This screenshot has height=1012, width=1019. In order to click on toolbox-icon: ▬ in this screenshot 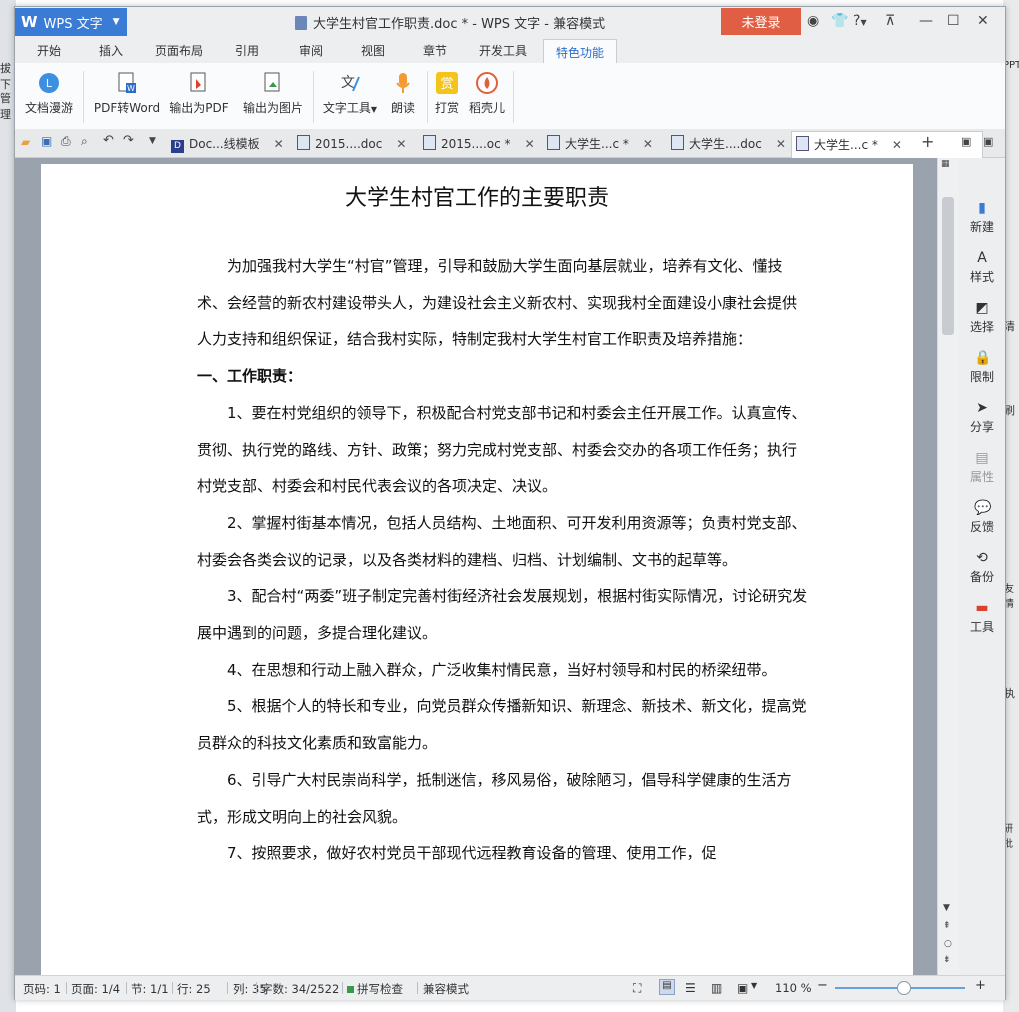, I will do `click(982, 608)`.